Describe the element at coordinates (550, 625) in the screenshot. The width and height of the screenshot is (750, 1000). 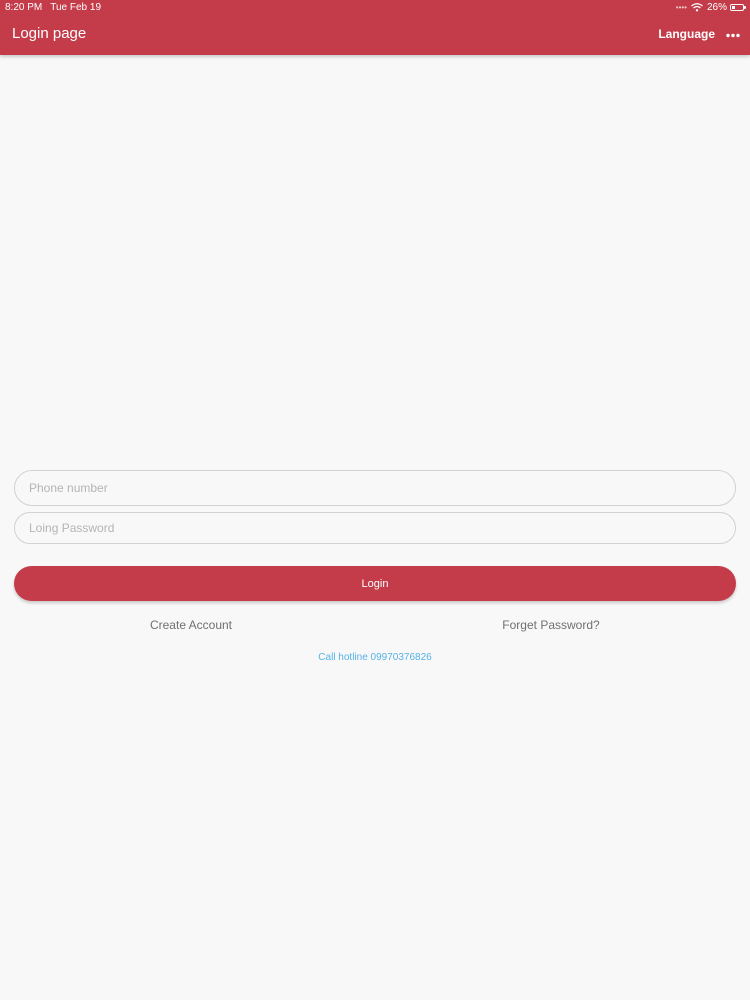
I see `forget-password-link: Forget Password?` at that location.